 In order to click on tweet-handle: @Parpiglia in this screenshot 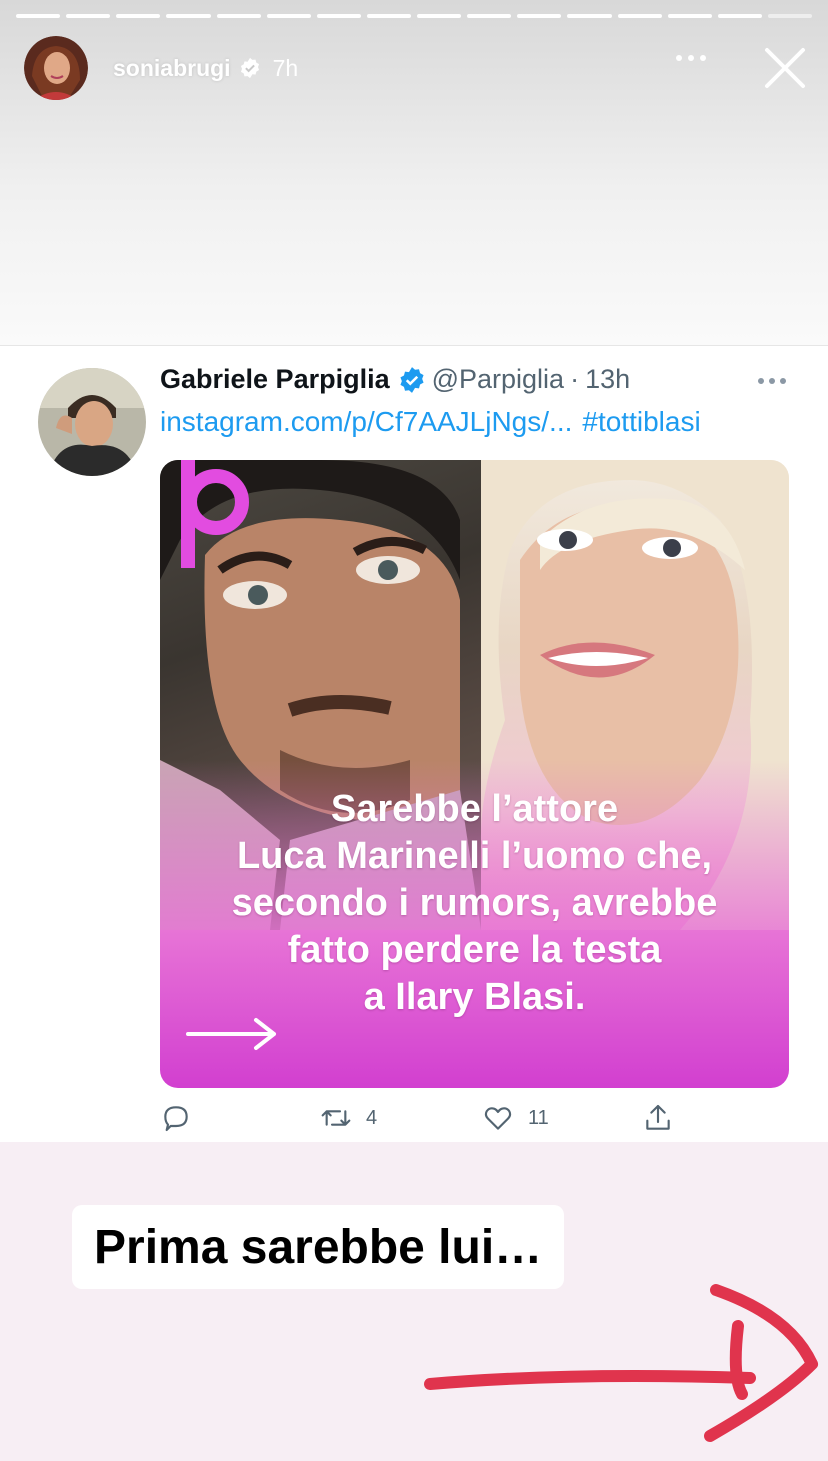, I will do `click(498, 379)`.